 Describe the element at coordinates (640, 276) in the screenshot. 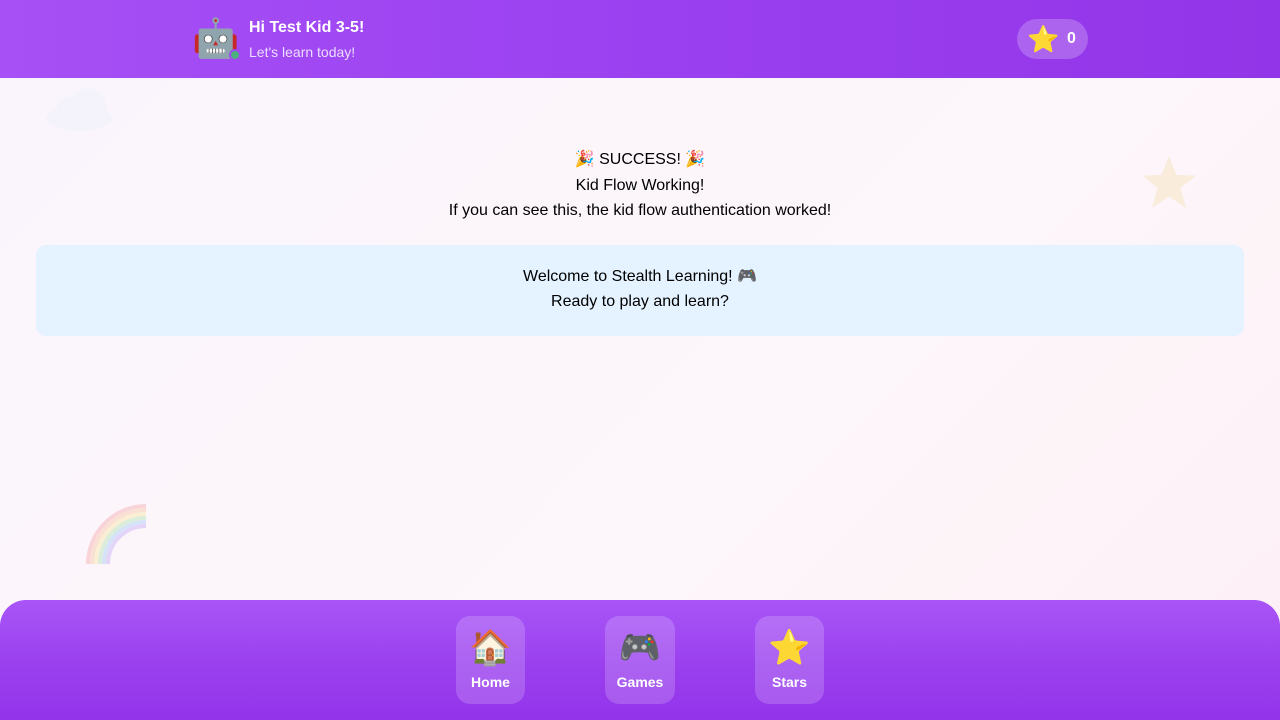

I see `welcome-heading: Welcome to Stealth Learning! 🎮` at that location.